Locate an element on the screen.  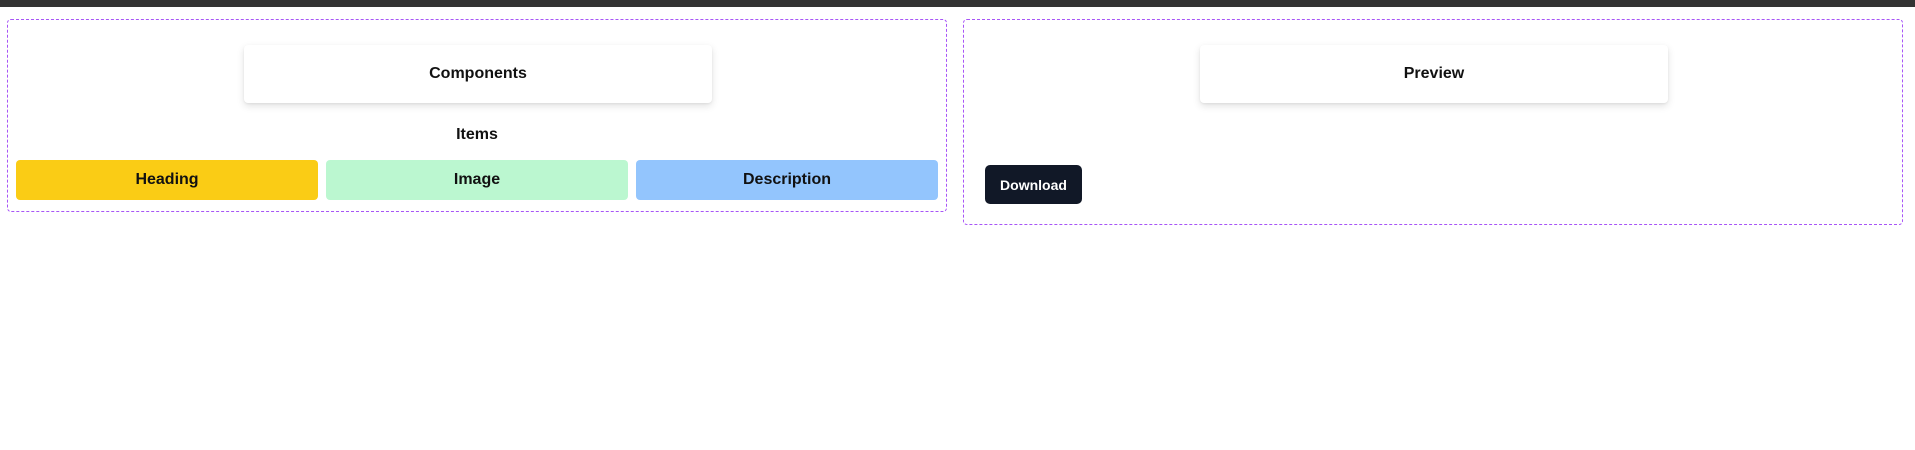
preview-header: Preview is located at coordinates (1434, 74).